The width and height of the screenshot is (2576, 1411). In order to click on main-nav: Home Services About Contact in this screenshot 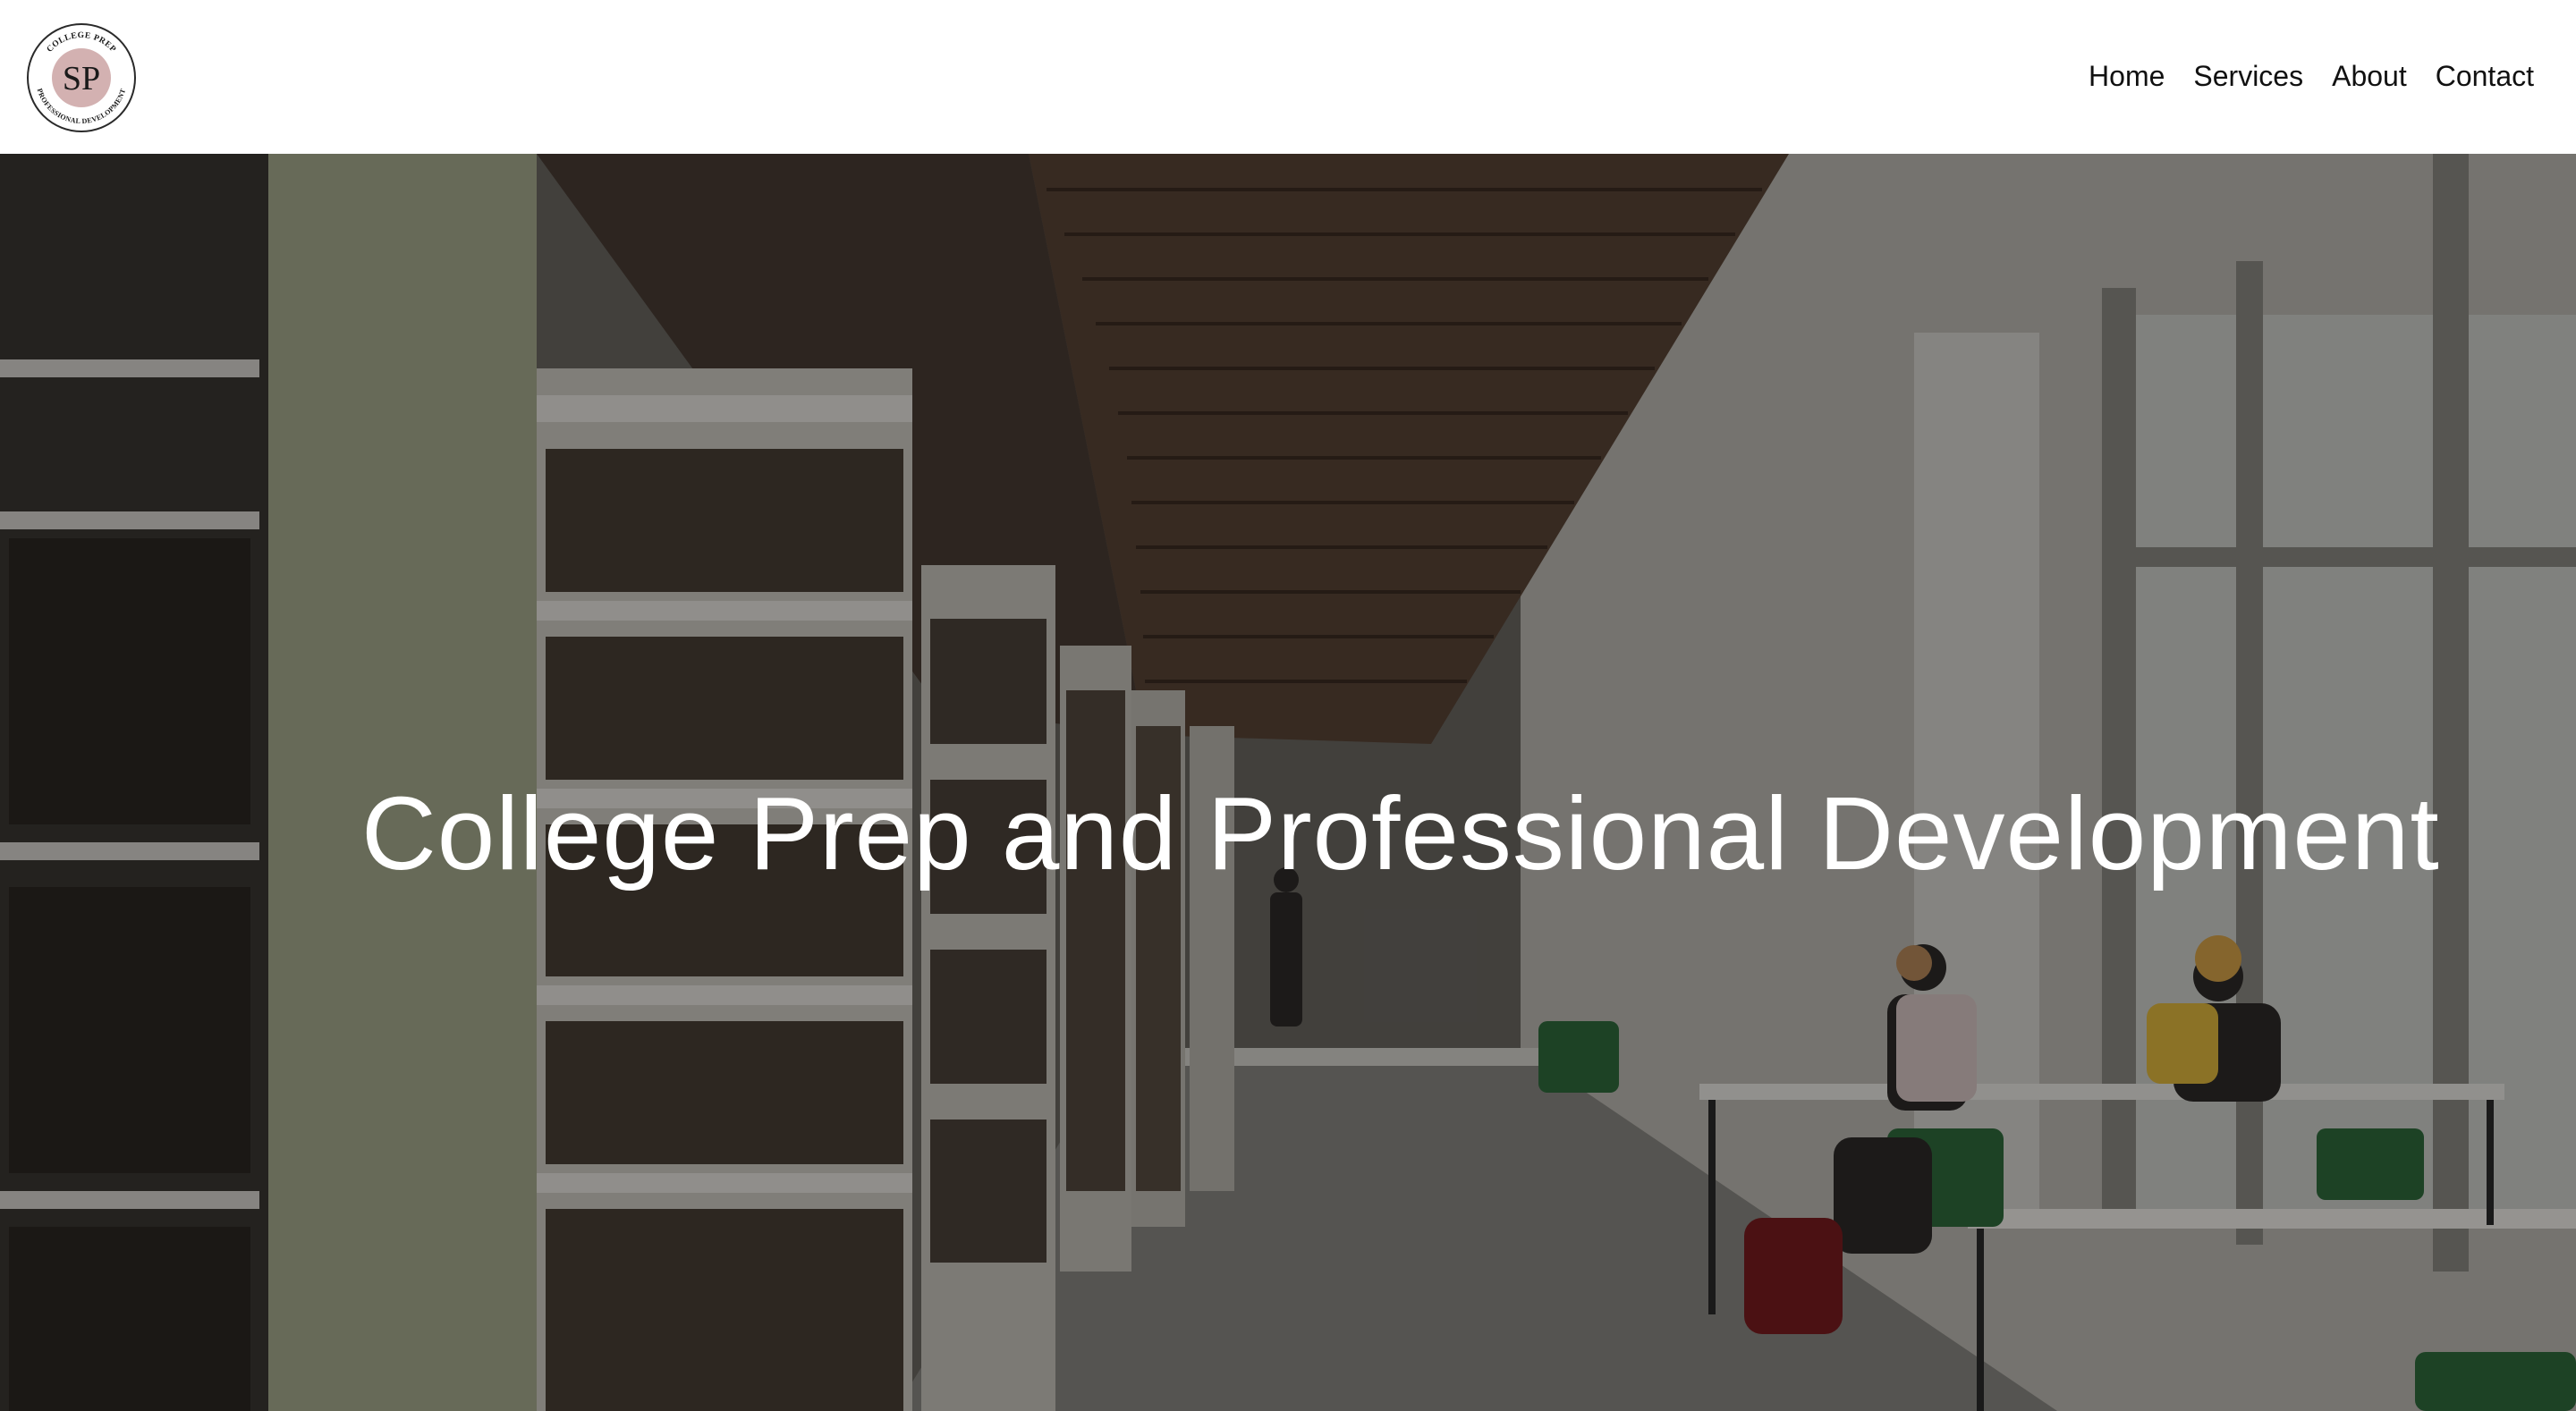, I will do `click(2311, 76)`.